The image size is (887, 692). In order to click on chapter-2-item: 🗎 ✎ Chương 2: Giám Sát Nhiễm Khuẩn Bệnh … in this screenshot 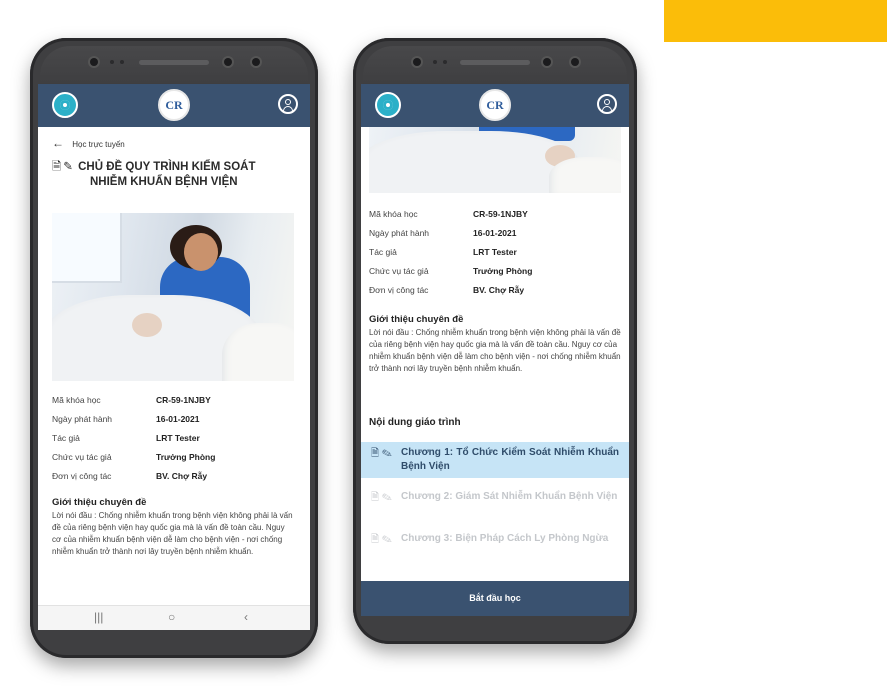, I will do `click(495, 497)`.